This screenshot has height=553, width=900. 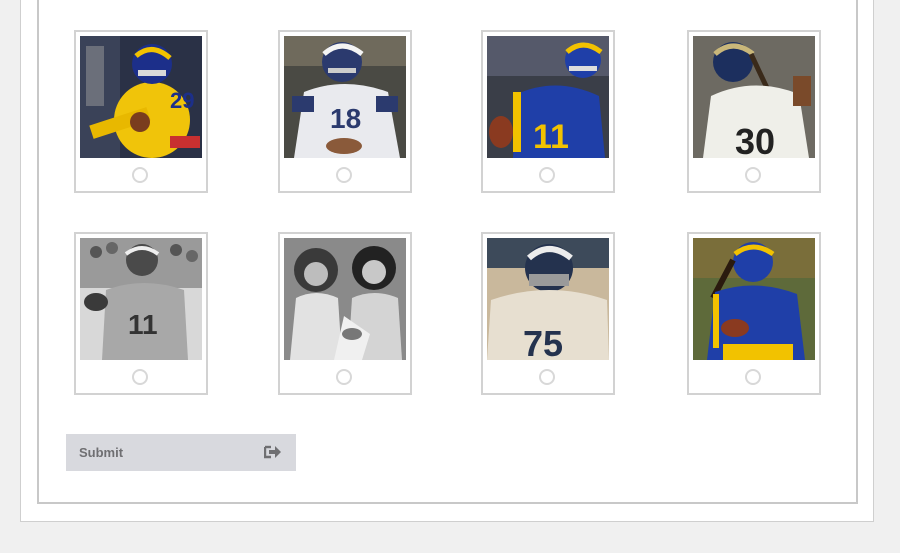 I want to click on option-card-2: 18, so click(x=345, y=111).